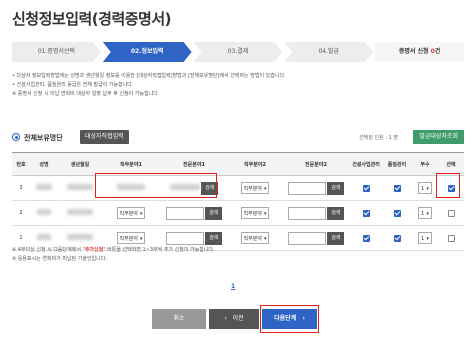 This screenshot has height=350, width=474. Describe the element at coordinates (59, 259) in the screenshot. I see `footnote-line: ※ 응용표시는 연회비가 미납된 기술인입니다.` at that location.